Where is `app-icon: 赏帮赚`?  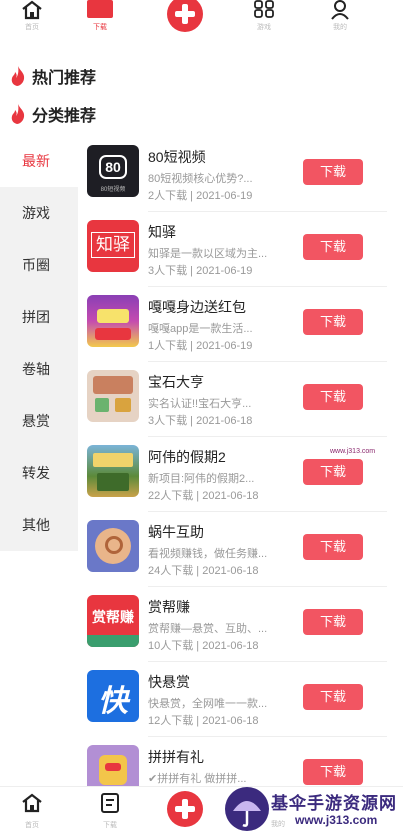
app-icon: 赏帮赚 is located at coordinates (113, 621).